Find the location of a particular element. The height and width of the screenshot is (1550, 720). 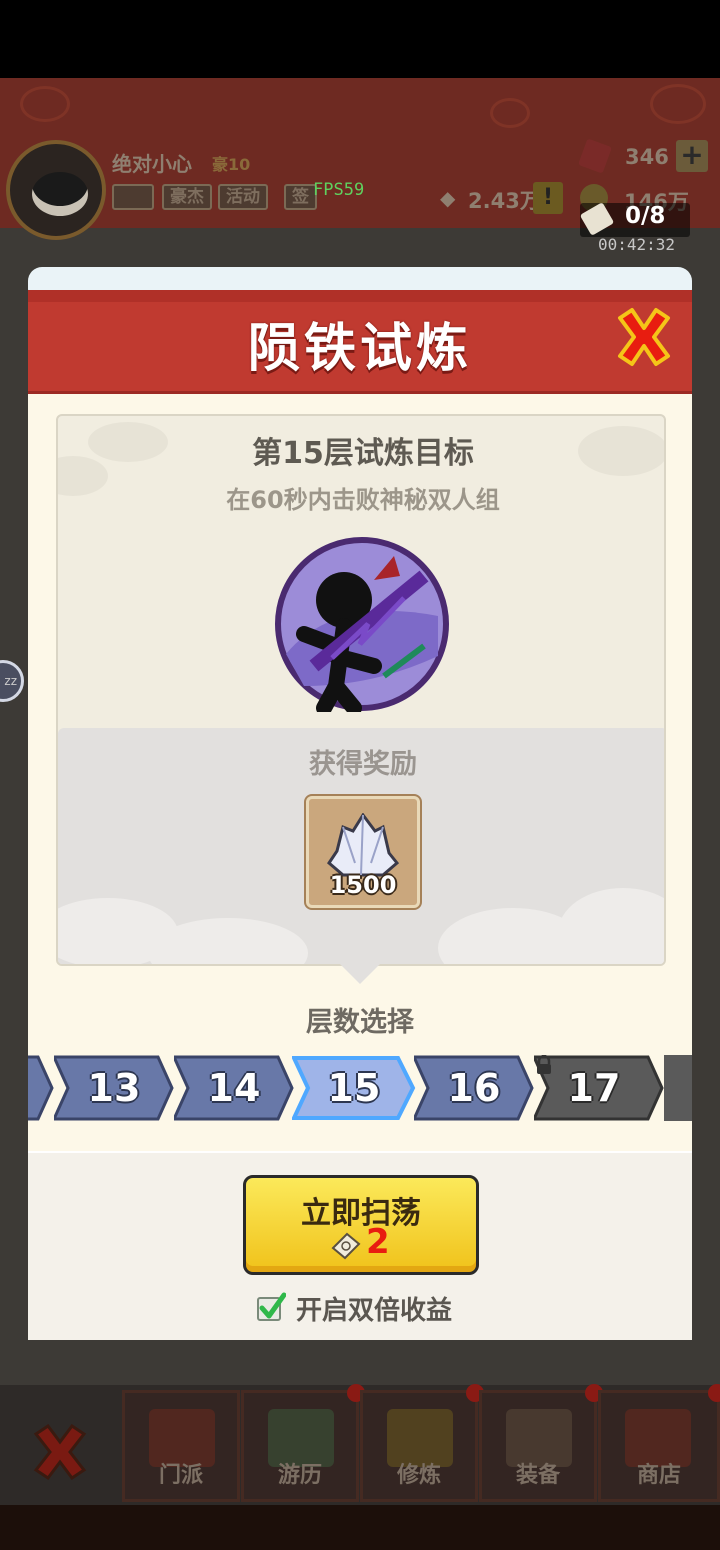

nav-tab-shop-label: 商店 is located at coordinates (658, 1475).